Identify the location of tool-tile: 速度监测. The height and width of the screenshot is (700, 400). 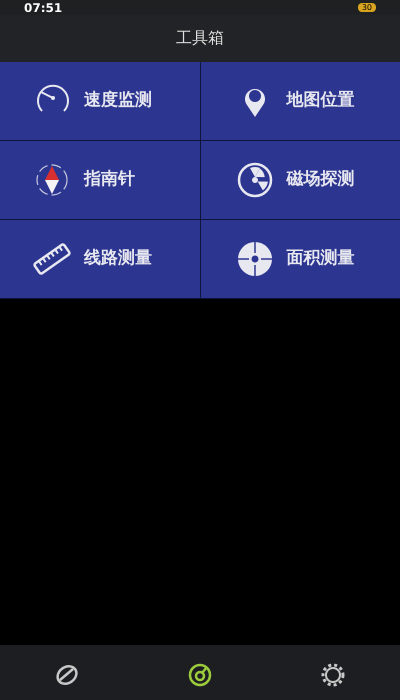
(100, 101).